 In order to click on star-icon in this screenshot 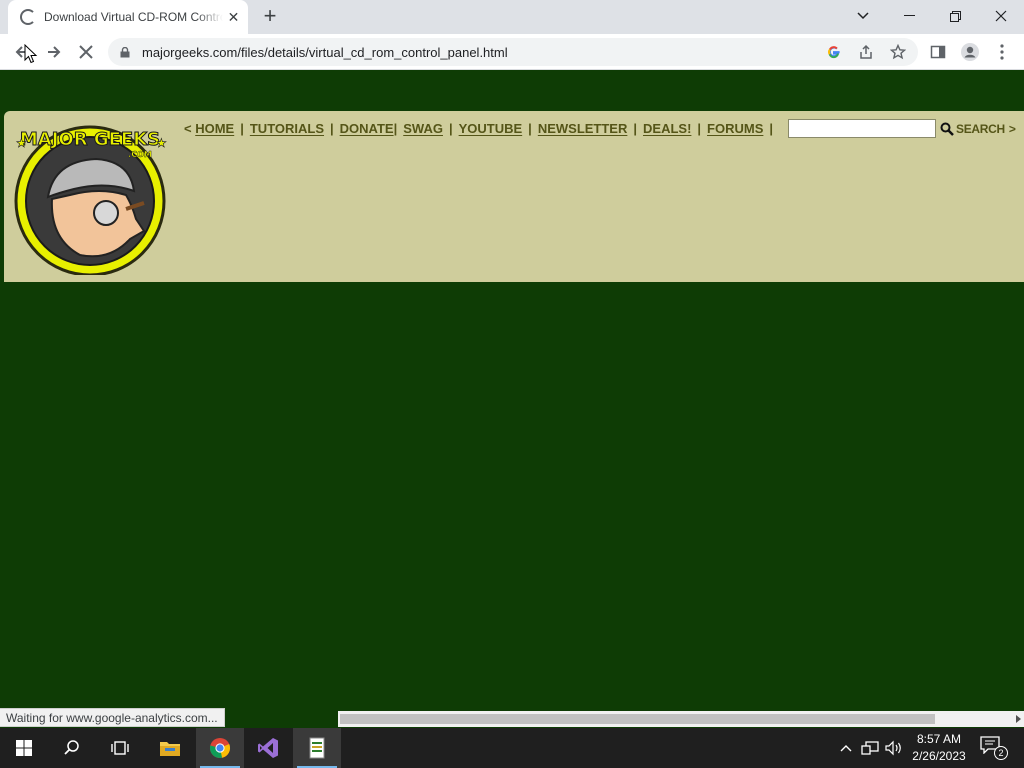, I will do `click(898, 52)`.